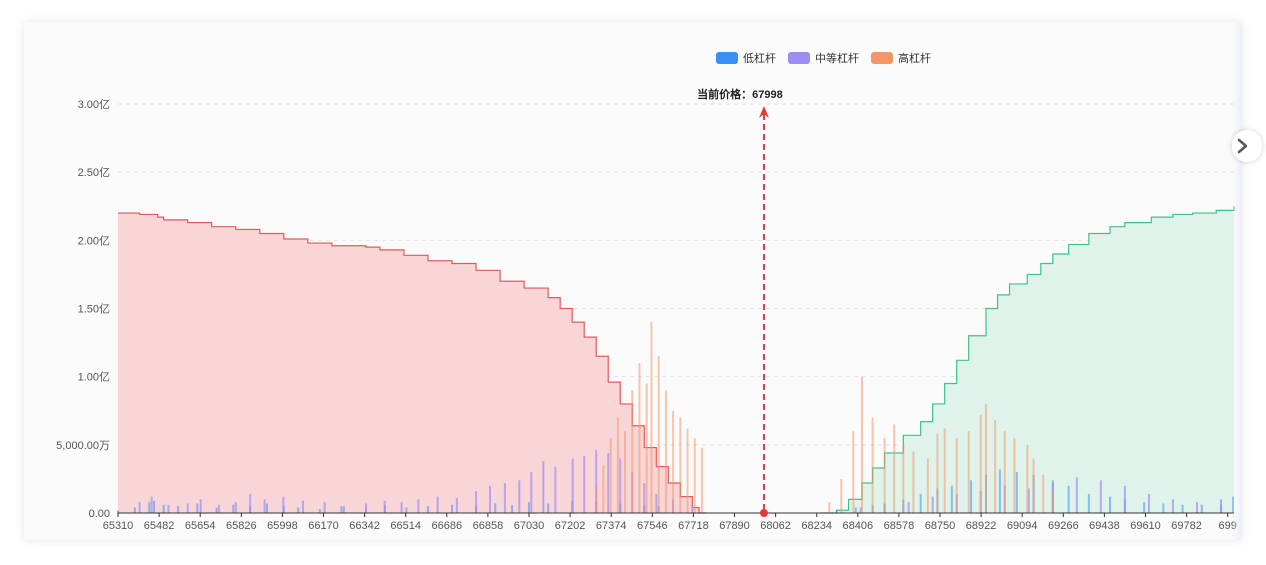  I want to click on y-tick-label: 1.50亿, so click(94, 309).